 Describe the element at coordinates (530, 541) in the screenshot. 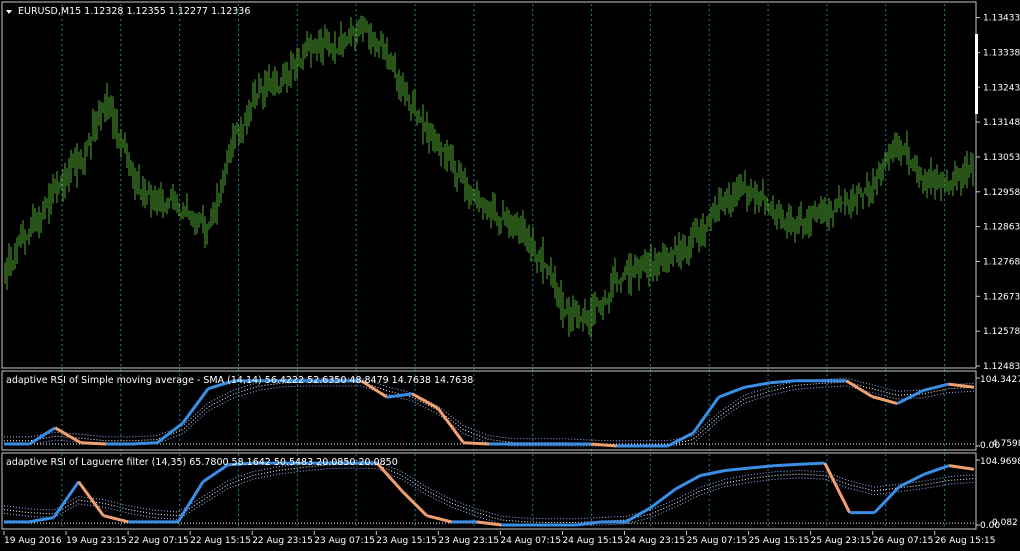

I see `time-tick-label: 24 Aug 07:15` at that location.